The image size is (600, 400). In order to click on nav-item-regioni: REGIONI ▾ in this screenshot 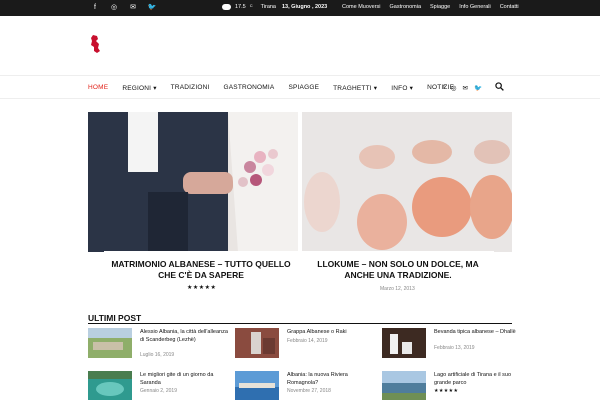, I will do `click(139, 88)`.